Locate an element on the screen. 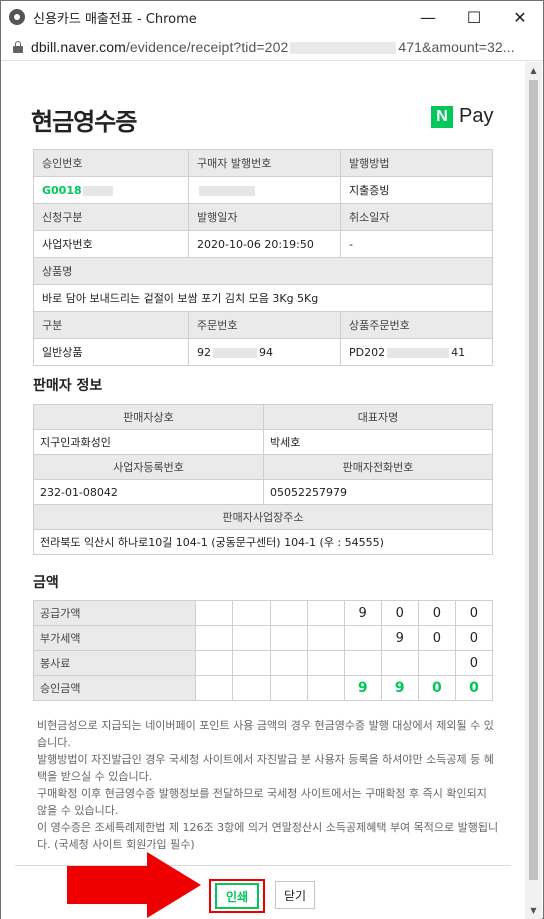 The height and width of the screenshot is (919, 544). order-number: 92 94 is located at coordinates (264, 352).